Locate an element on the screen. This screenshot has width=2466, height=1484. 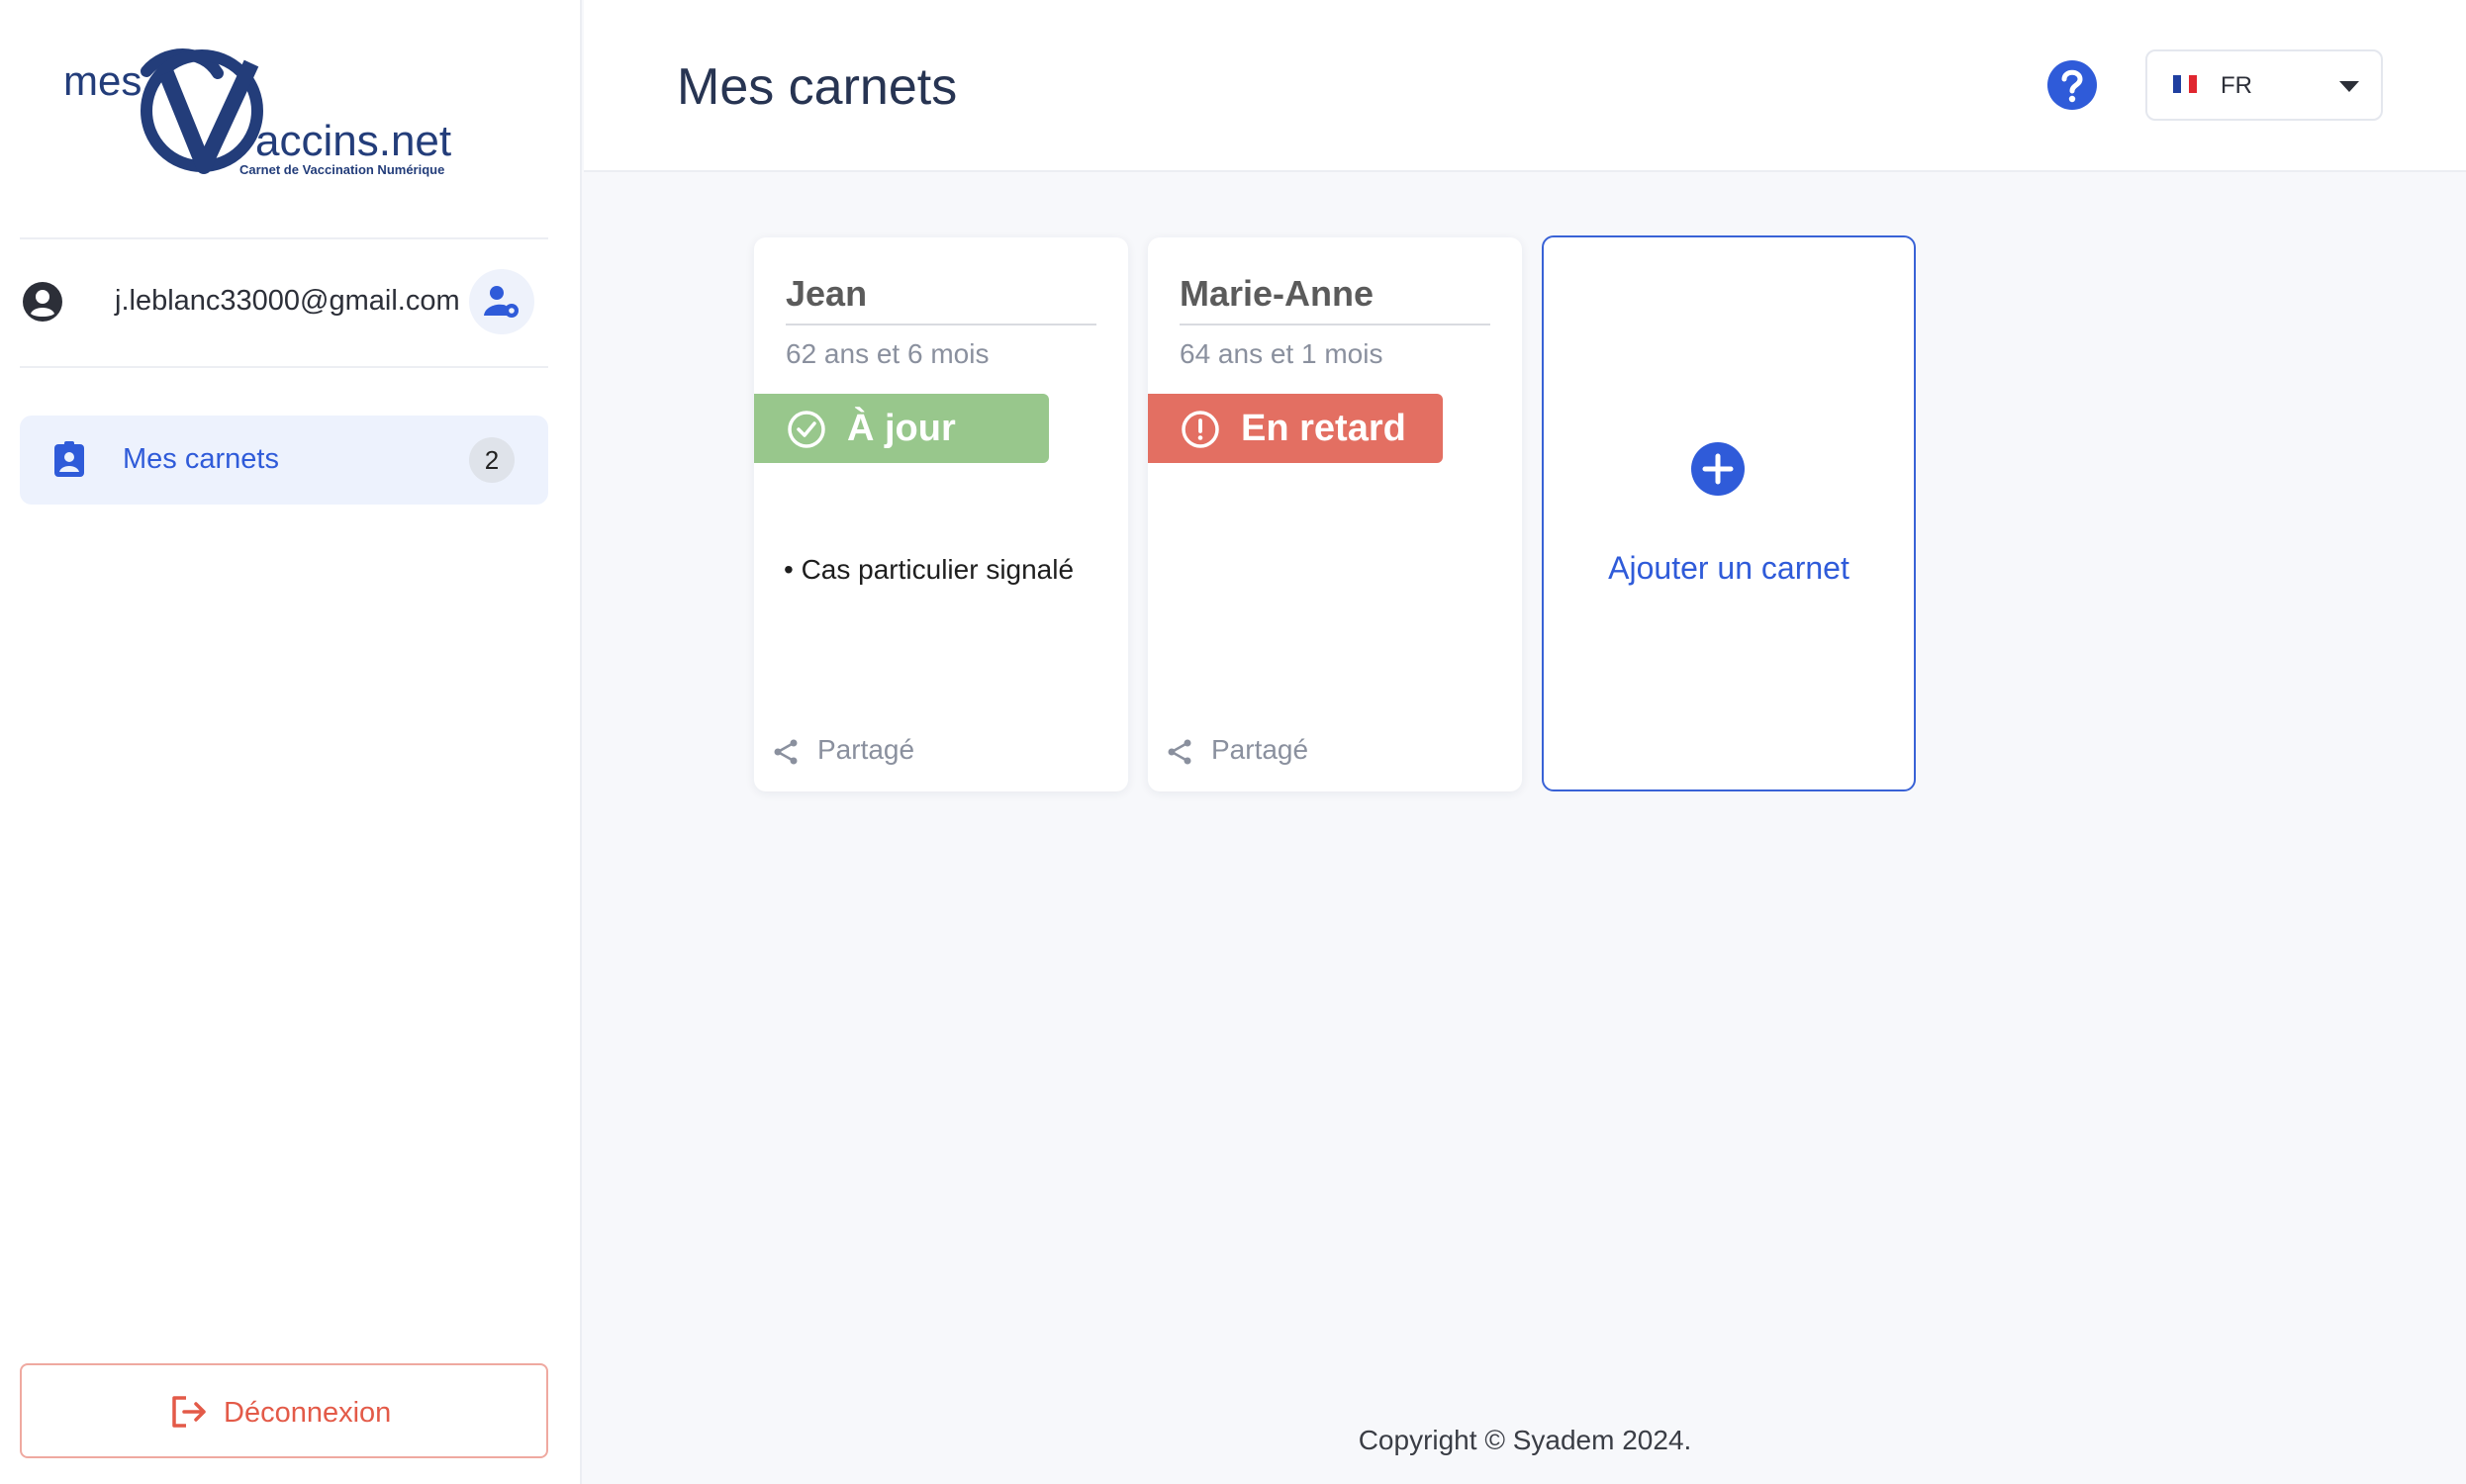
logout-icon is located at coordinates (189, 1412).